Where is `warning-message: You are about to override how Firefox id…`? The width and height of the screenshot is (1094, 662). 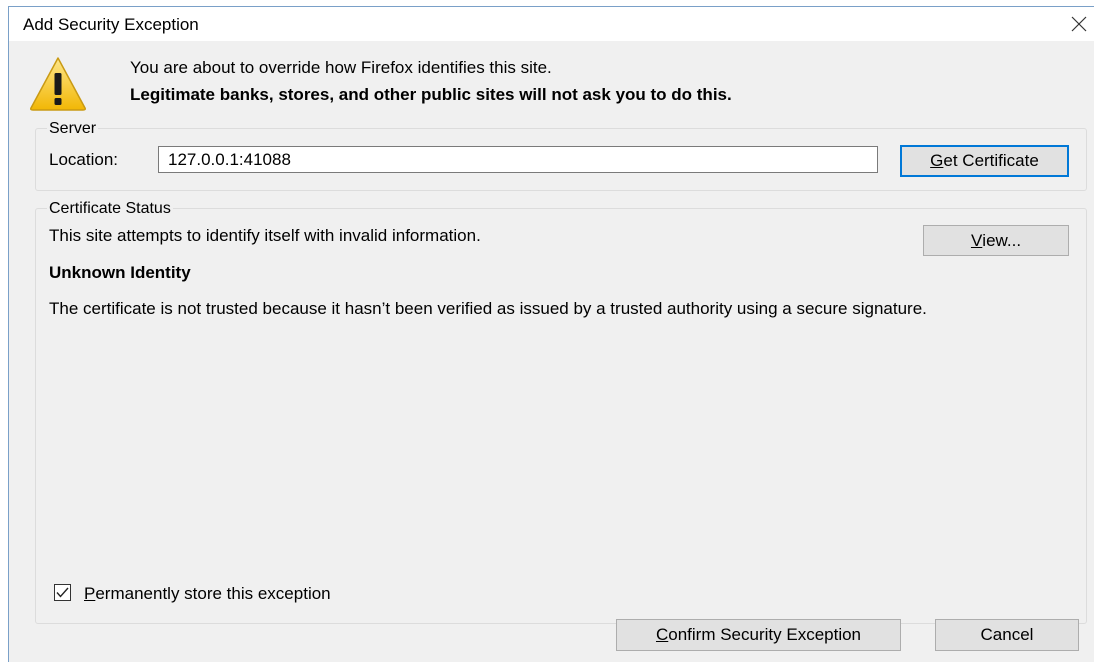 warning-message: You are about to override how Firefox id… is located at coordinates (341, 67).